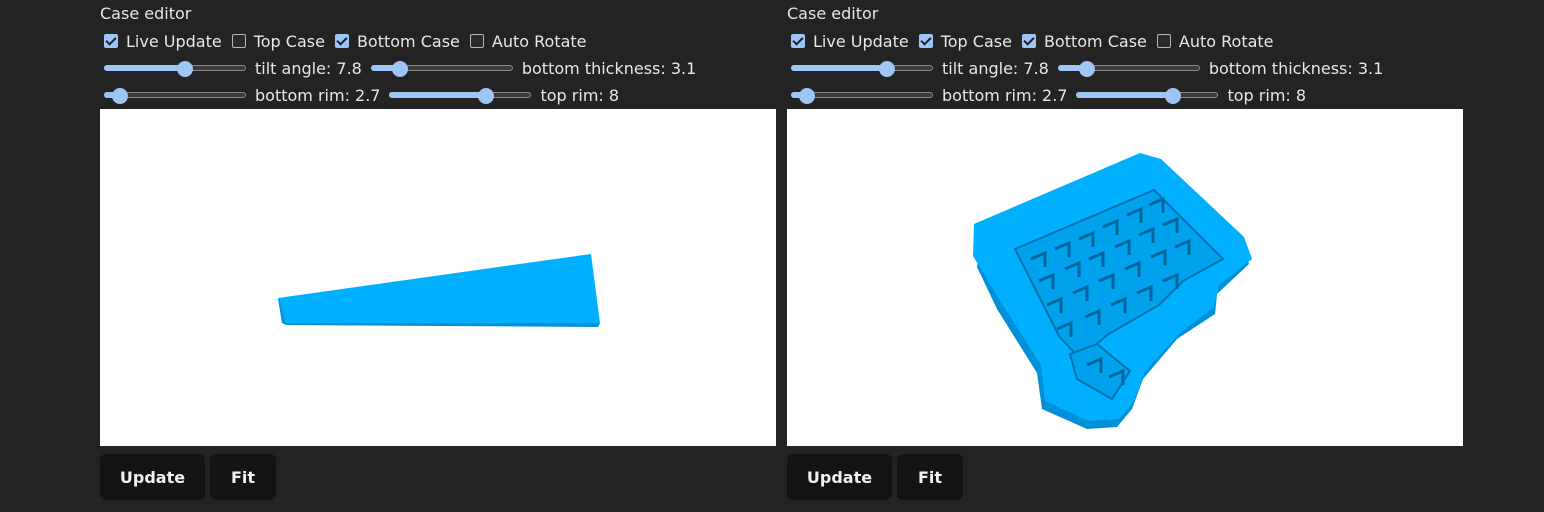 This screenshot has width=1544, height=512. I want to click on bottom-case-model, so click(439, 288).